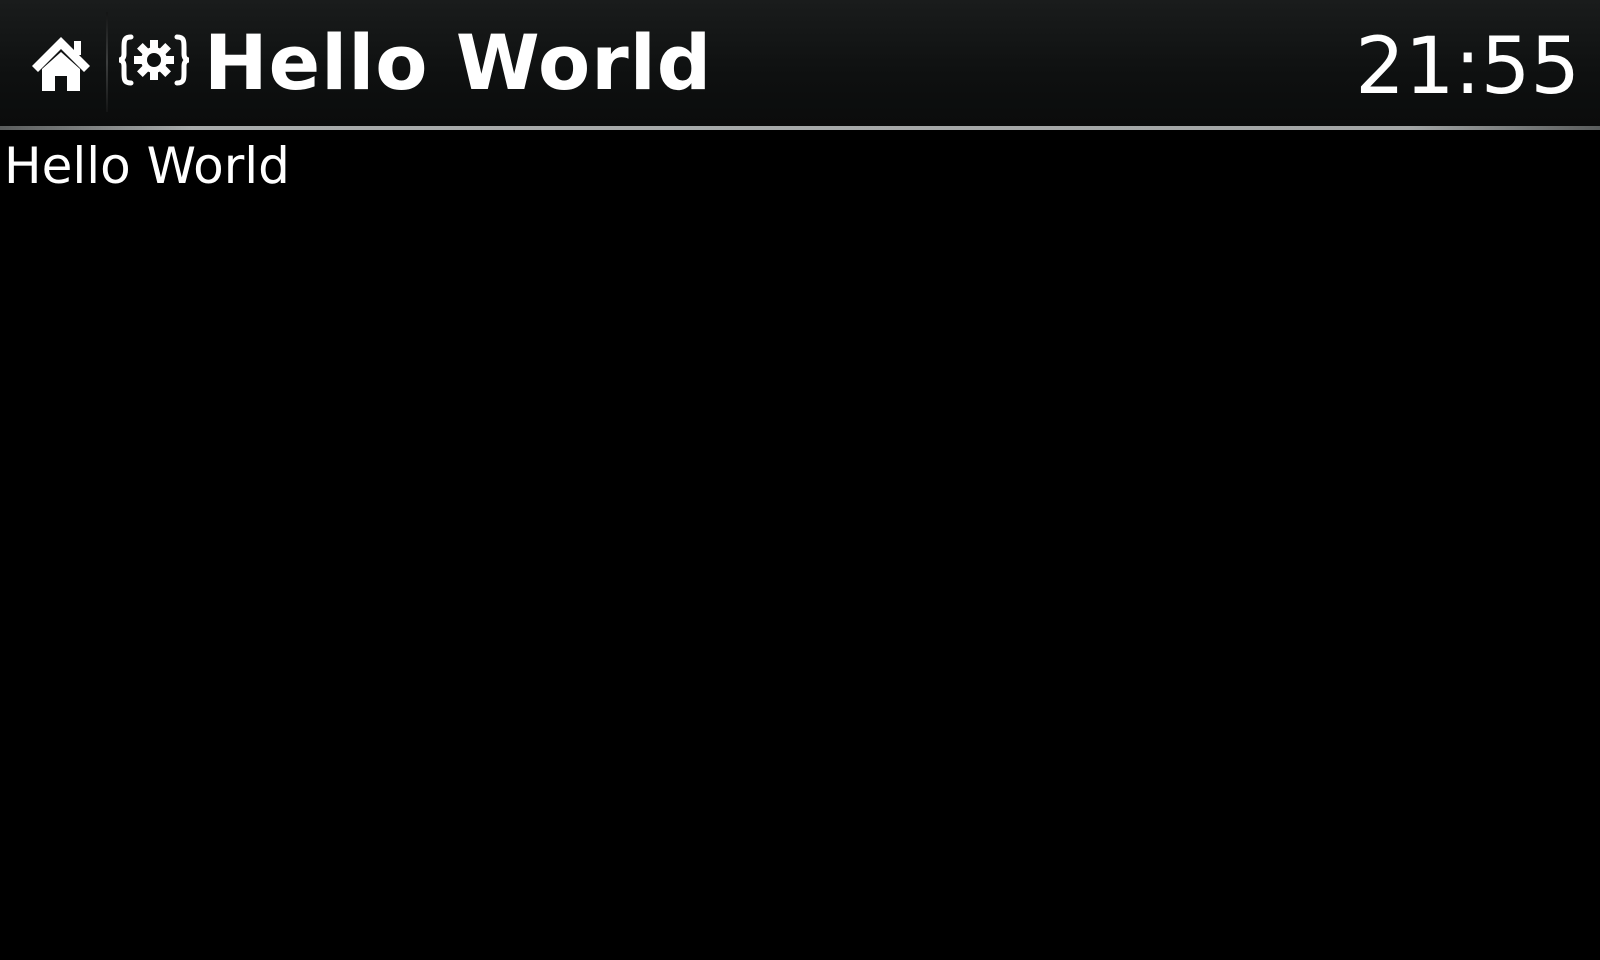  Describe the element at coordinates (147, 166) in the screenshot. I see `content-text: Hello World` at that location.